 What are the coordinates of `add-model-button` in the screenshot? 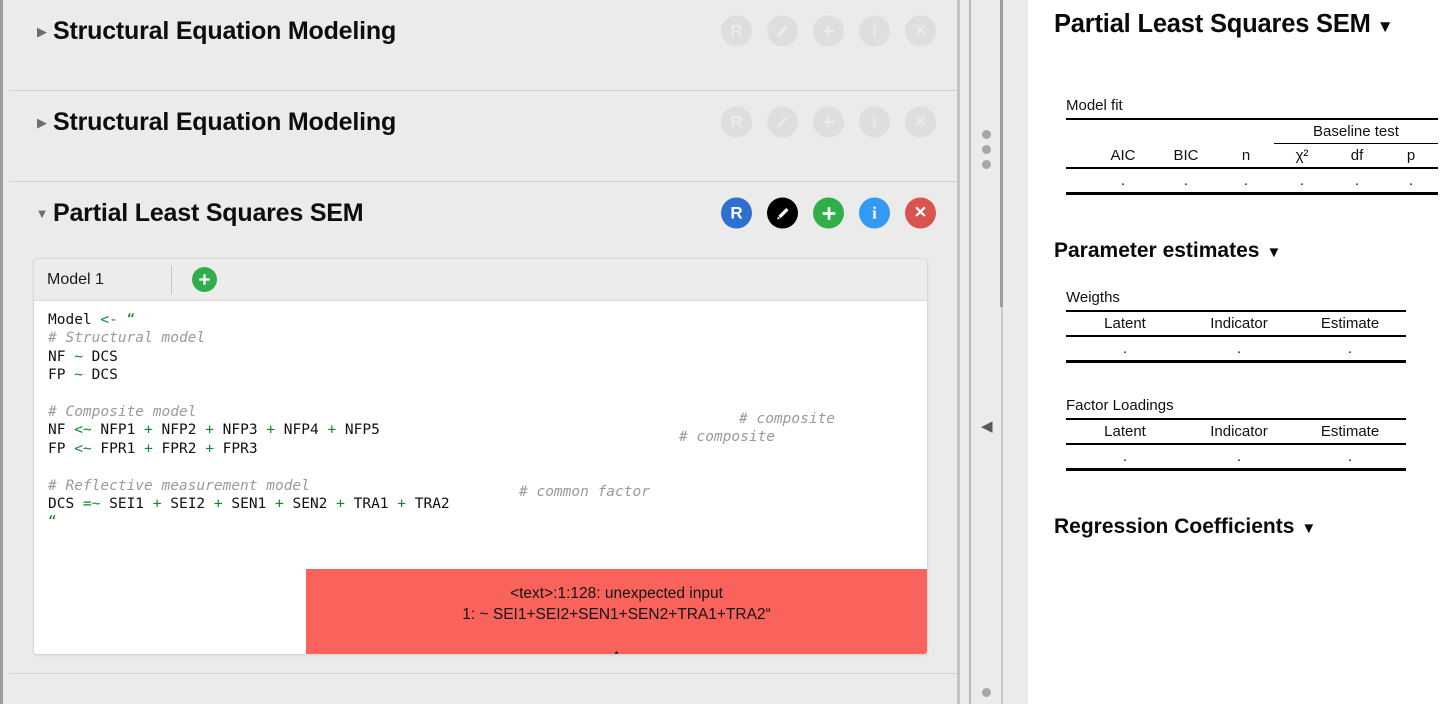 It's located at (204, 279).